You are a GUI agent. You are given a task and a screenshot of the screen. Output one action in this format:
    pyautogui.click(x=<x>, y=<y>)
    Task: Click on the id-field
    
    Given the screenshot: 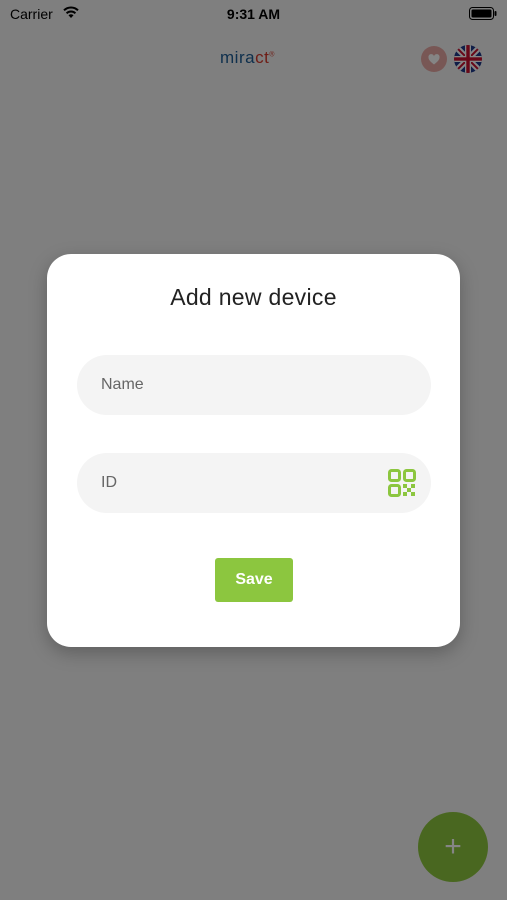 What is the action you would take?
    pyautogui.click(x=254, y=483)
    